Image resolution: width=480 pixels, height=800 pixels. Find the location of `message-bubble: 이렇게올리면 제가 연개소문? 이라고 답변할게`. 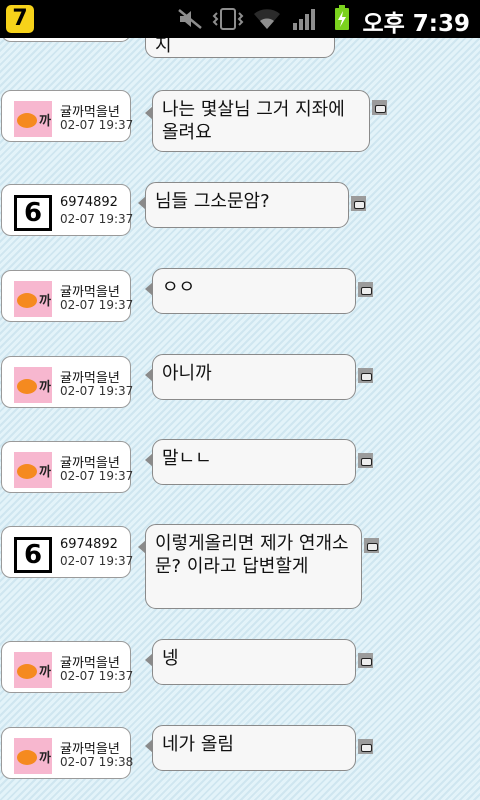

message-bubble: 이렇게올리면 제가 연개소문? 이라고 답변할게 is located at coordinates (253, 566).